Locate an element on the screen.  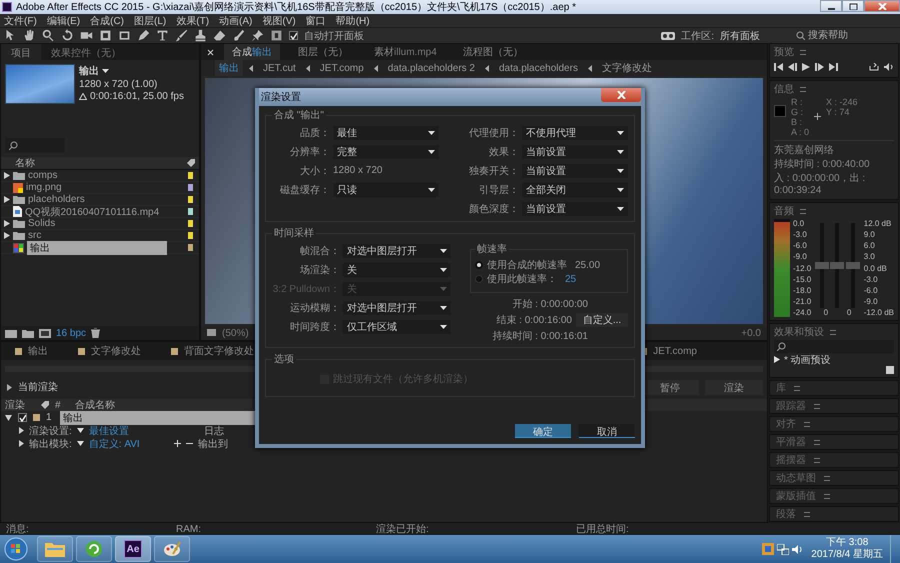
viewer-tab: 合成输出 is located at coordinates (252, 52).